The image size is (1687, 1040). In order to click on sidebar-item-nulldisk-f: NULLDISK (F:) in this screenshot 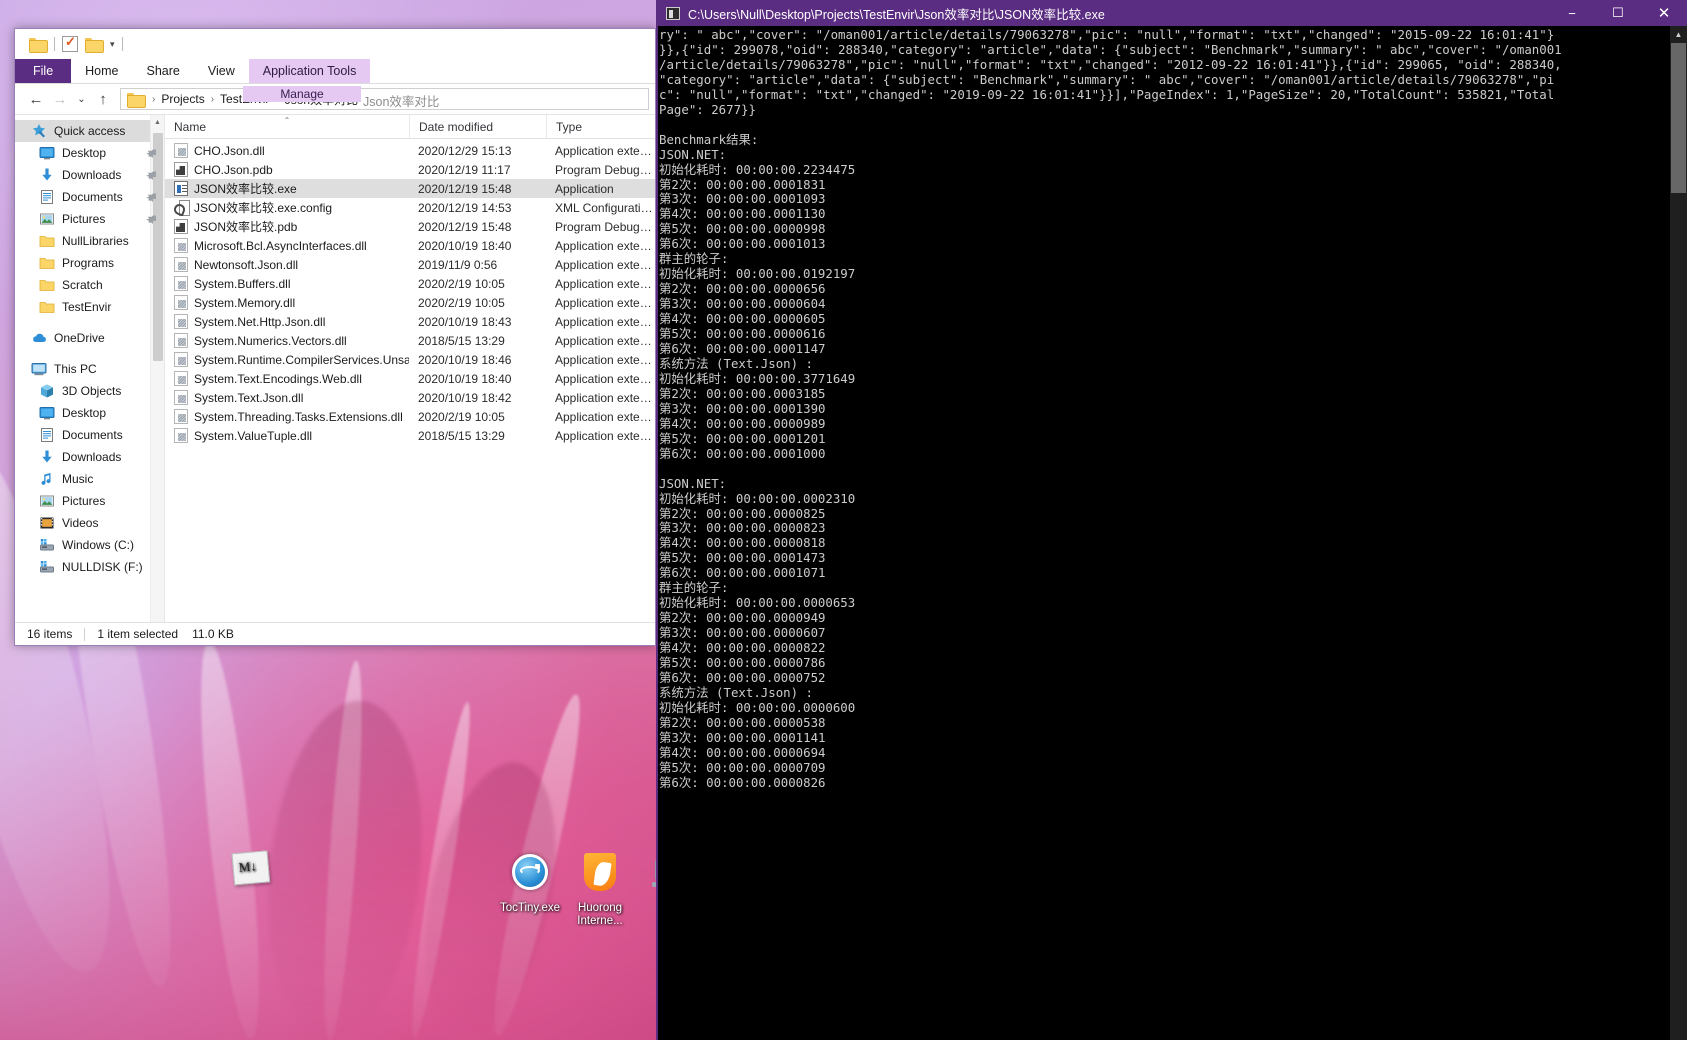, I will do `click(89, 567)`.